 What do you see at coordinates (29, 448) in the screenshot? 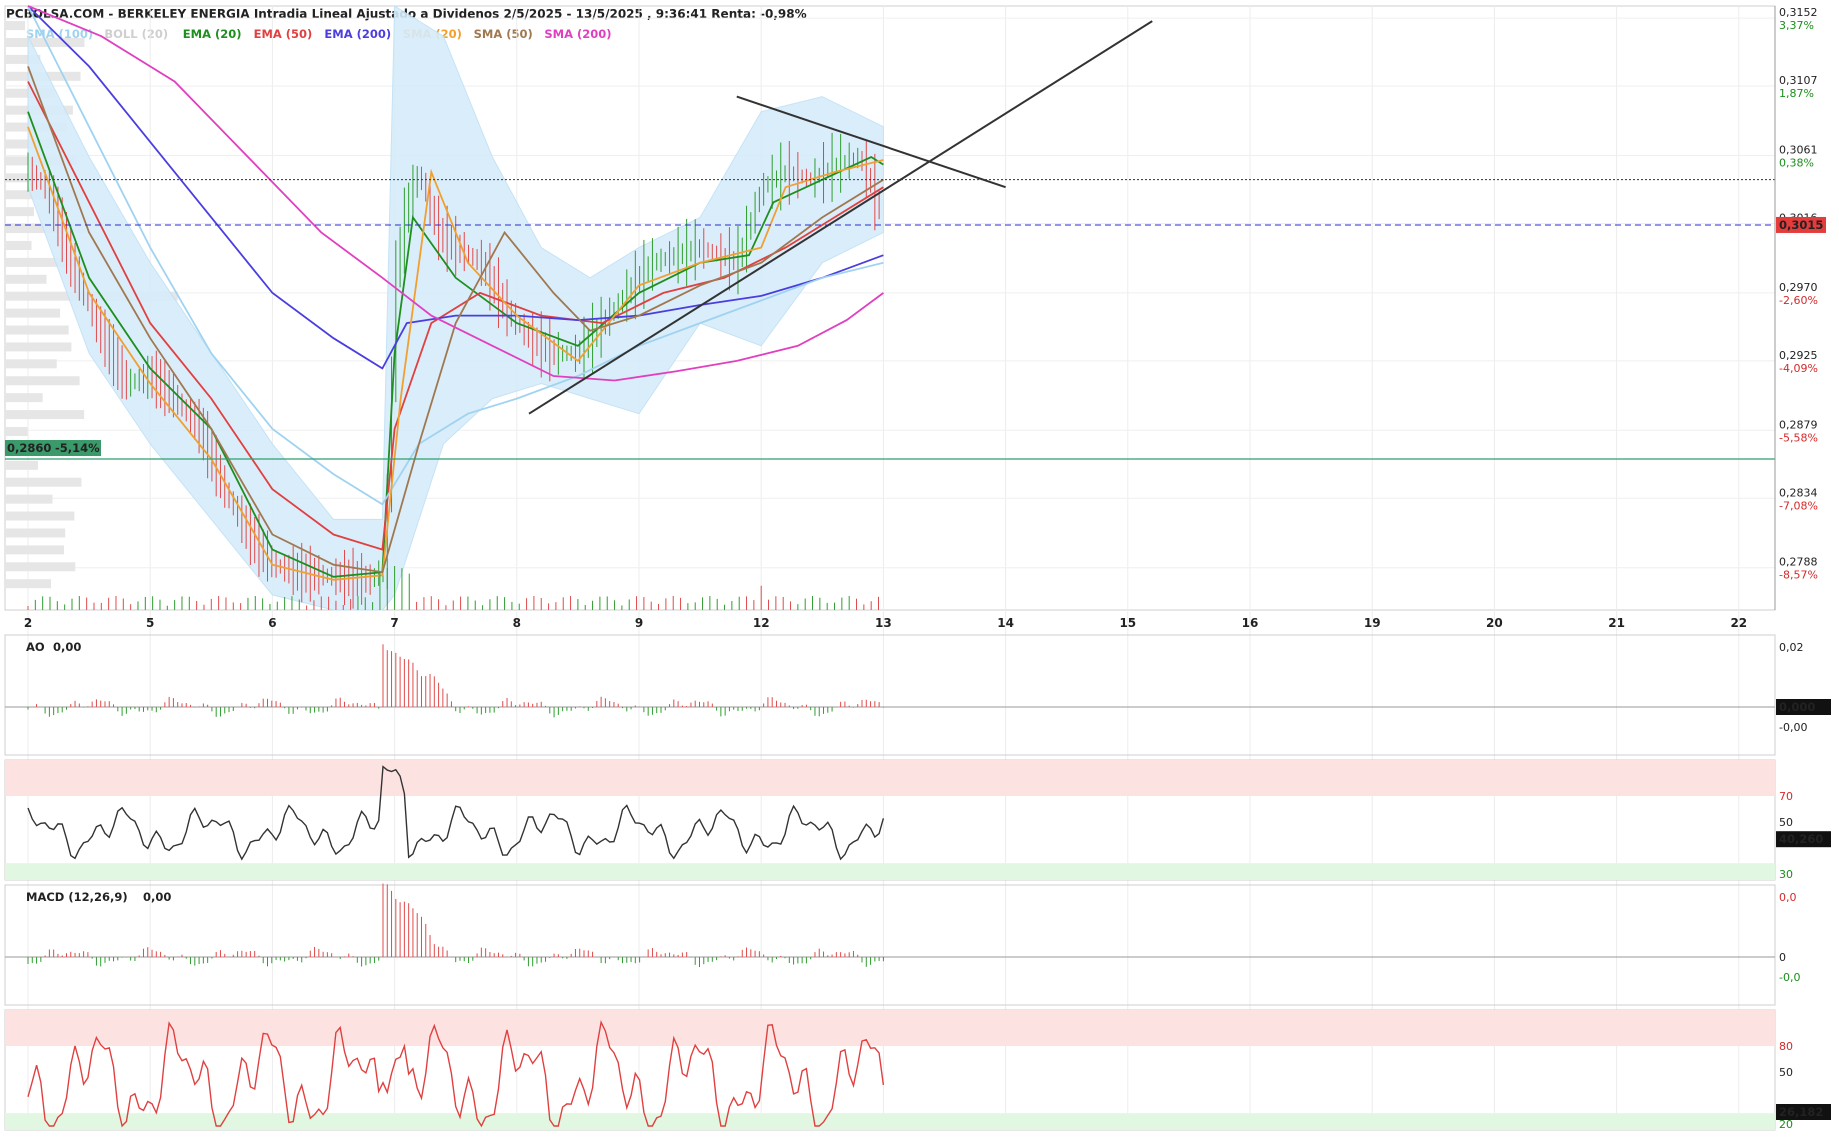
I see `support-value-label: 0,2860` at bounding box center [29, 448].